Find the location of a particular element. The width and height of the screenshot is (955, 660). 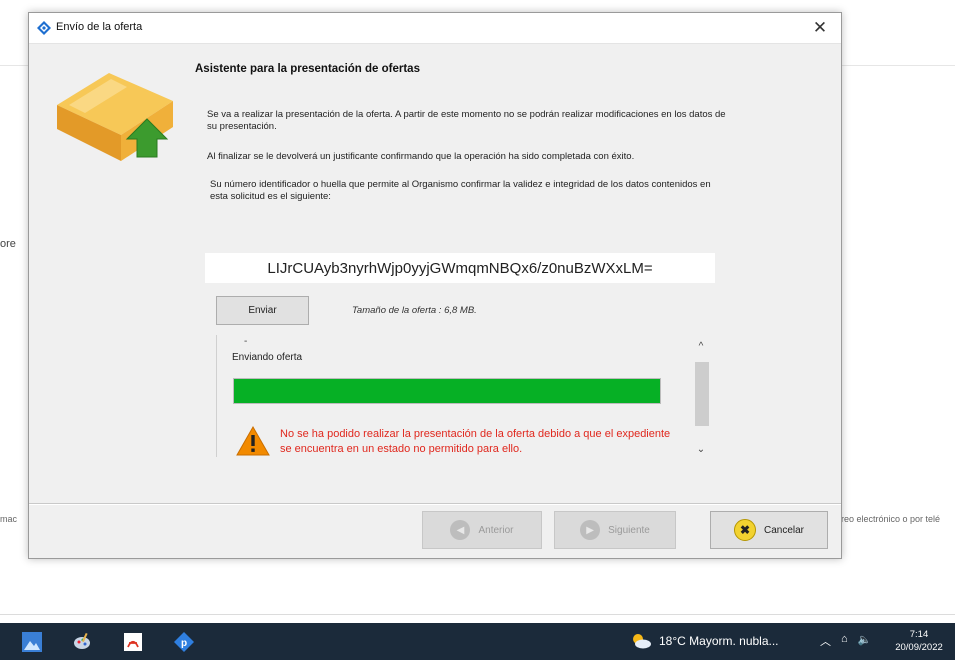

scrollbar-thumb is located at coordinates (702, 394).